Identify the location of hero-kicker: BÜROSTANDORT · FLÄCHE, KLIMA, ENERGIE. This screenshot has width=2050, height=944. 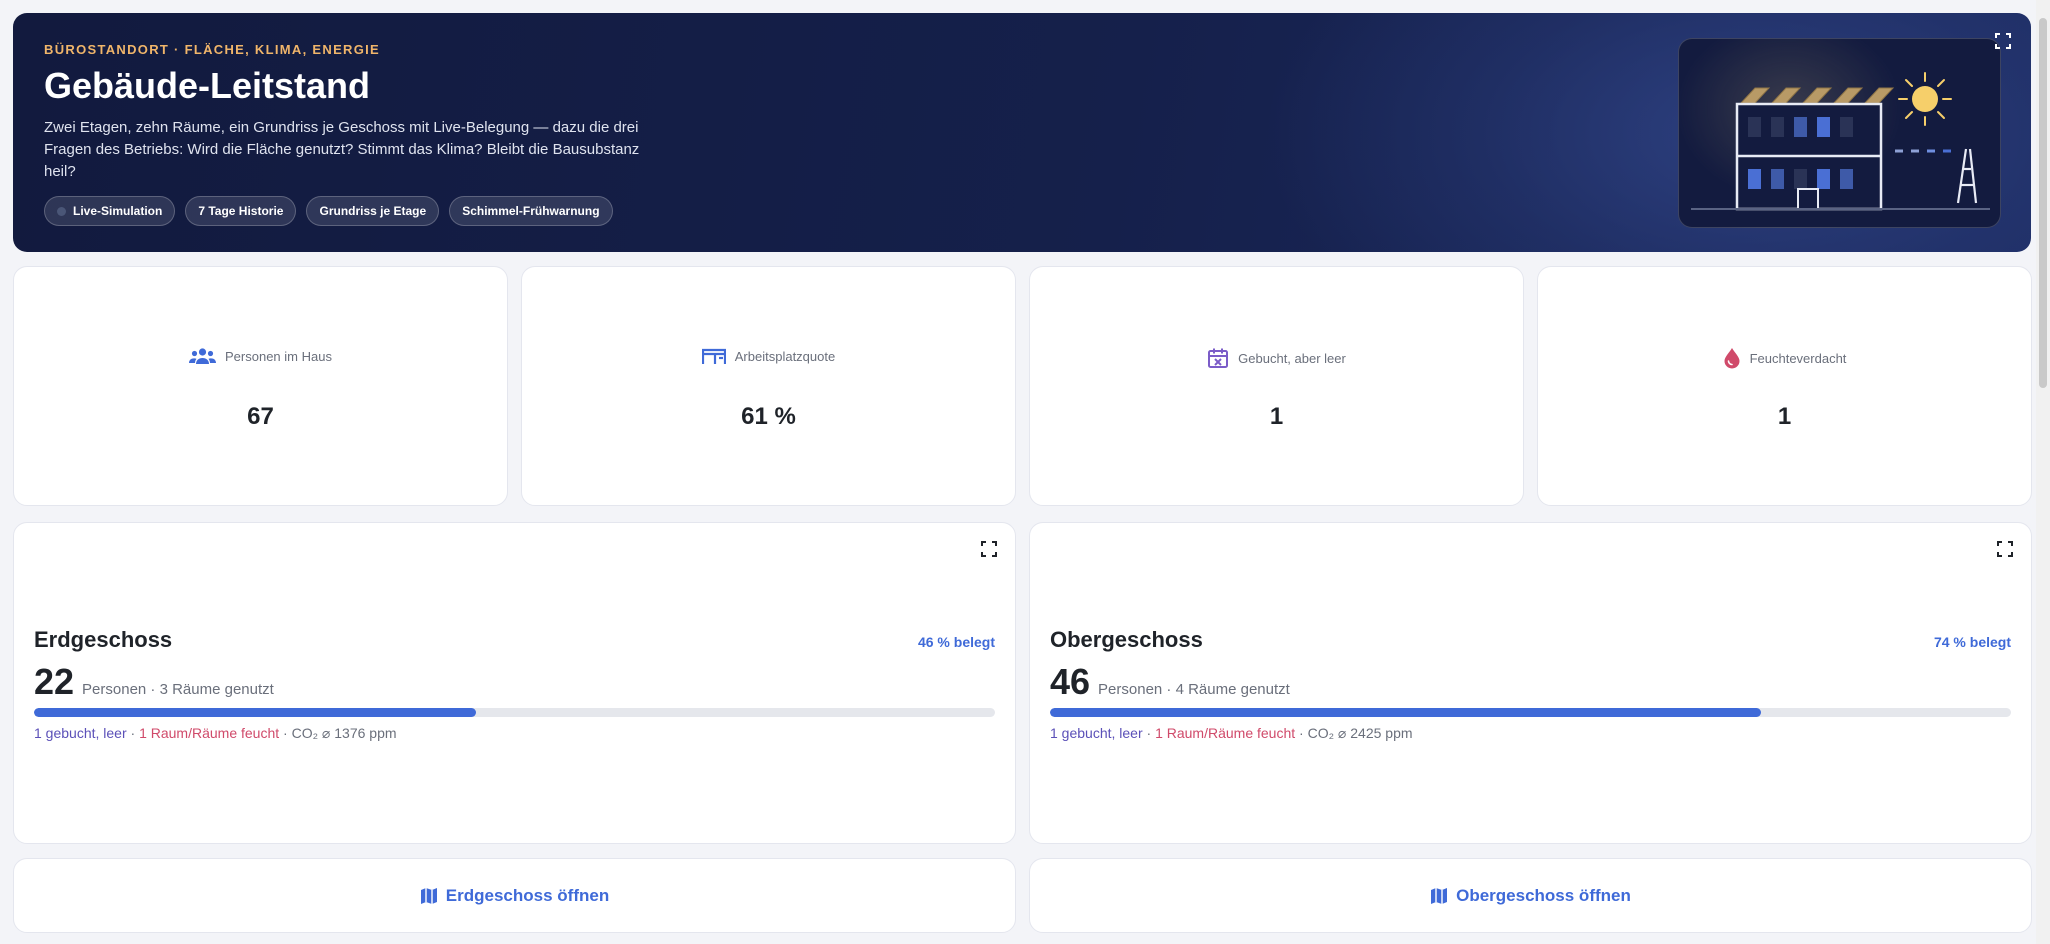
(212, 49).